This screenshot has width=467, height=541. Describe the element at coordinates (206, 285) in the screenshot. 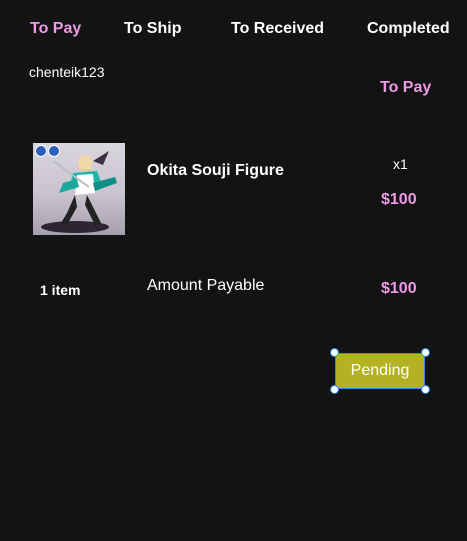

I see `amount-payable-label: Amount Payable` at that location.